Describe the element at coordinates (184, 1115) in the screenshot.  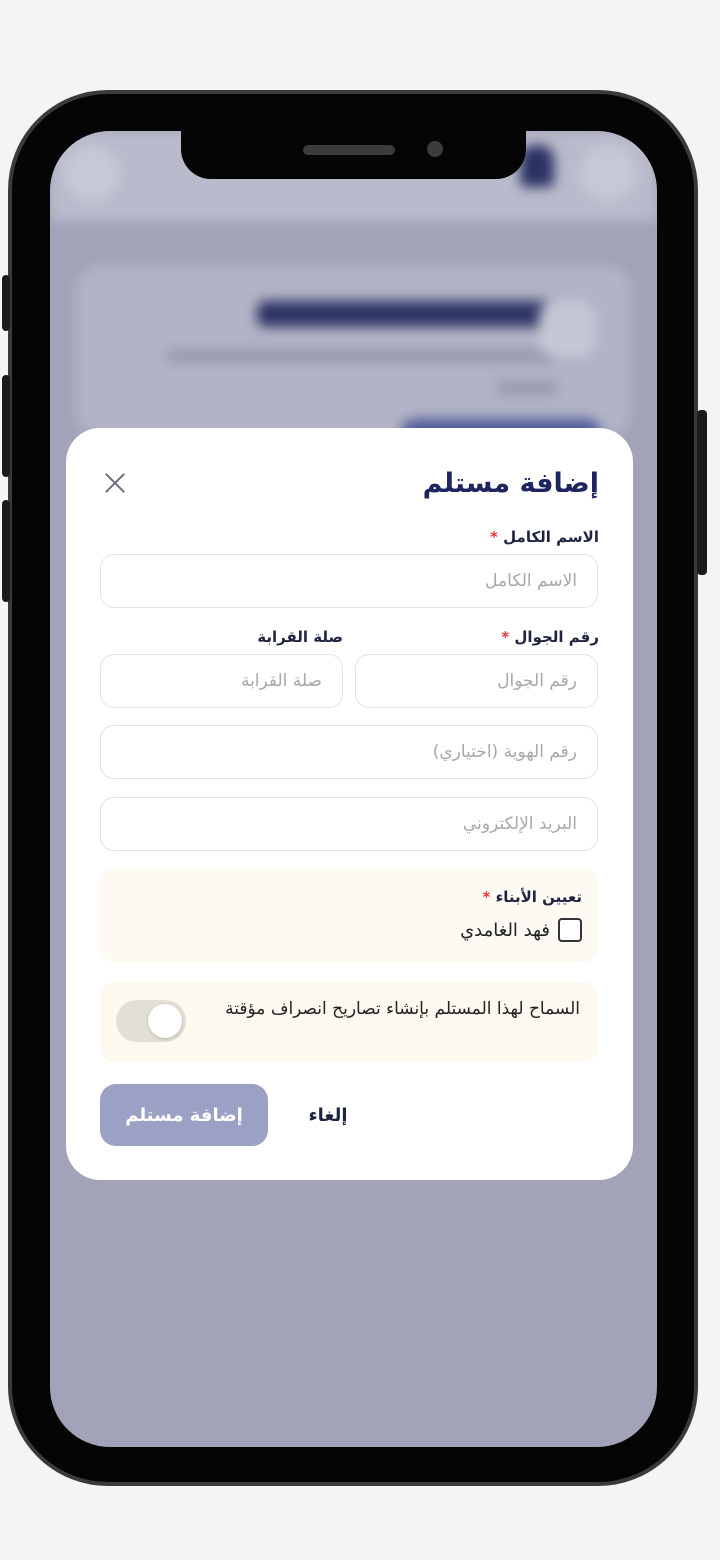
I see `add-recipient-button: إضافة مستلم` at that location.